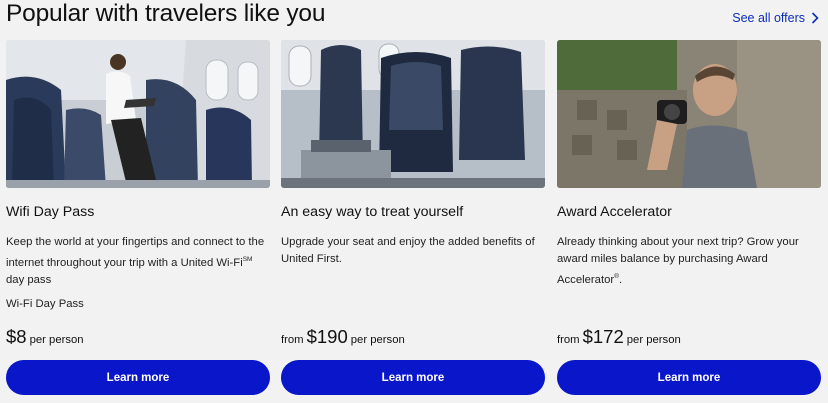  I want to click on card-title: Award Accelerator, so click(614, 212).